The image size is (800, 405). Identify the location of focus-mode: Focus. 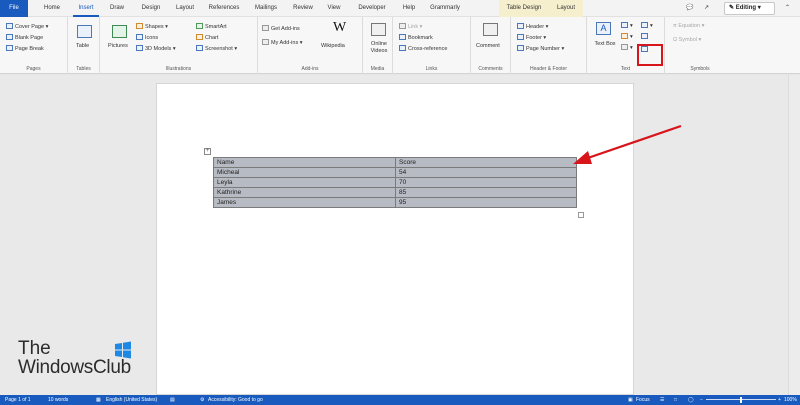
(643, 400).